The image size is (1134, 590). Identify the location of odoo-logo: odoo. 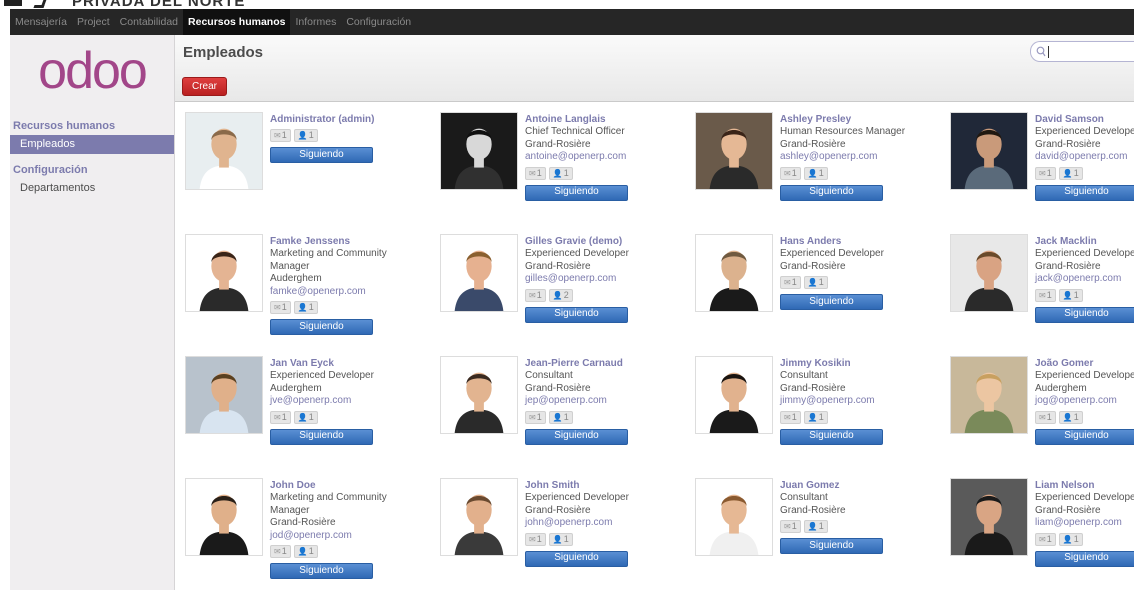
(93, 71).